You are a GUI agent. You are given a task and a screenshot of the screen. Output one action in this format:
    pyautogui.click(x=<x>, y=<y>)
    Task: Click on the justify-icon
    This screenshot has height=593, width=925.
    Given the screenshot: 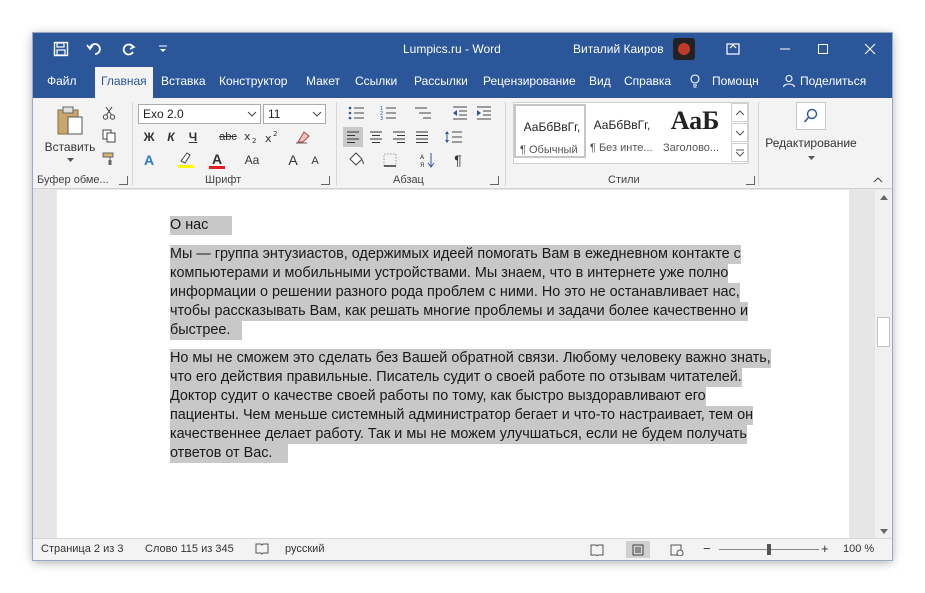 What is the action you would take?
    pyautogui.click(x=422, y=137)
    